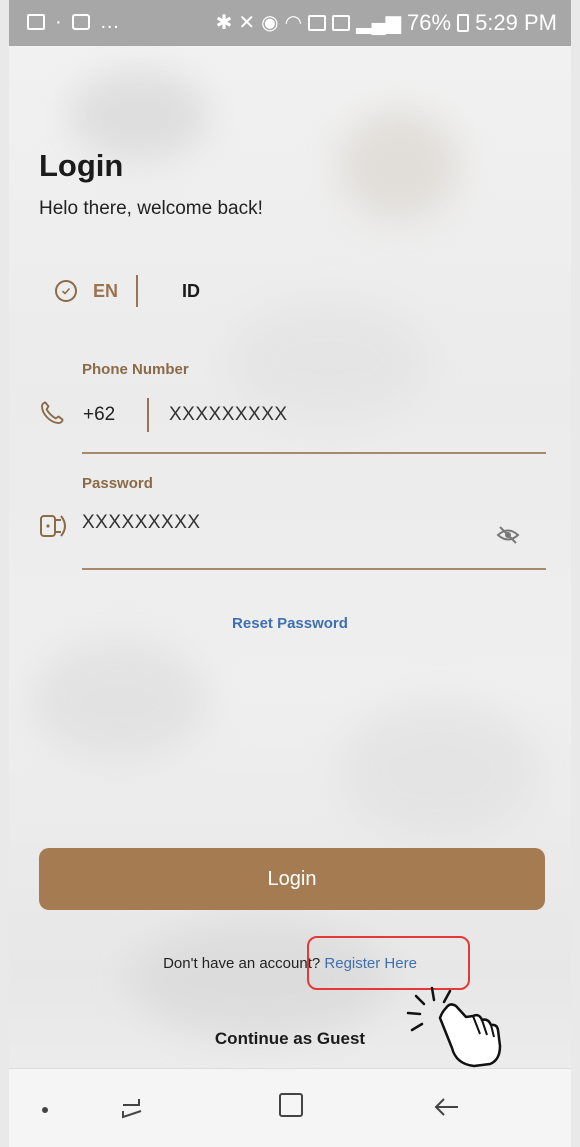 The height and width of the screenshot is (1147, 580). What do you see at coordinates (242, 963) in the screenshot?
I see `register-prompt: Don't have an account?` at bounding box center [242, 963].